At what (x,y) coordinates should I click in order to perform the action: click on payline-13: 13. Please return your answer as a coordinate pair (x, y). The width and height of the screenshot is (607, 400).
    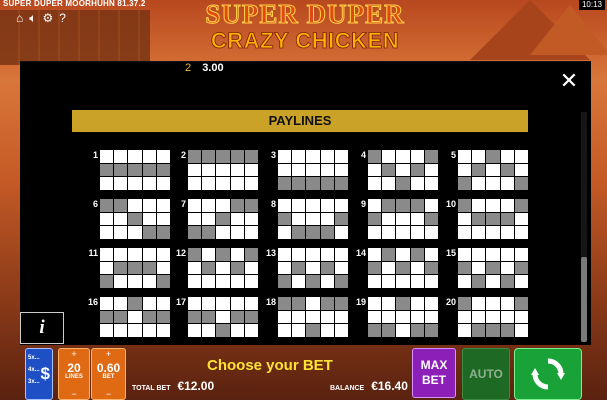
    Looking at the image, I should click on (303, 270).